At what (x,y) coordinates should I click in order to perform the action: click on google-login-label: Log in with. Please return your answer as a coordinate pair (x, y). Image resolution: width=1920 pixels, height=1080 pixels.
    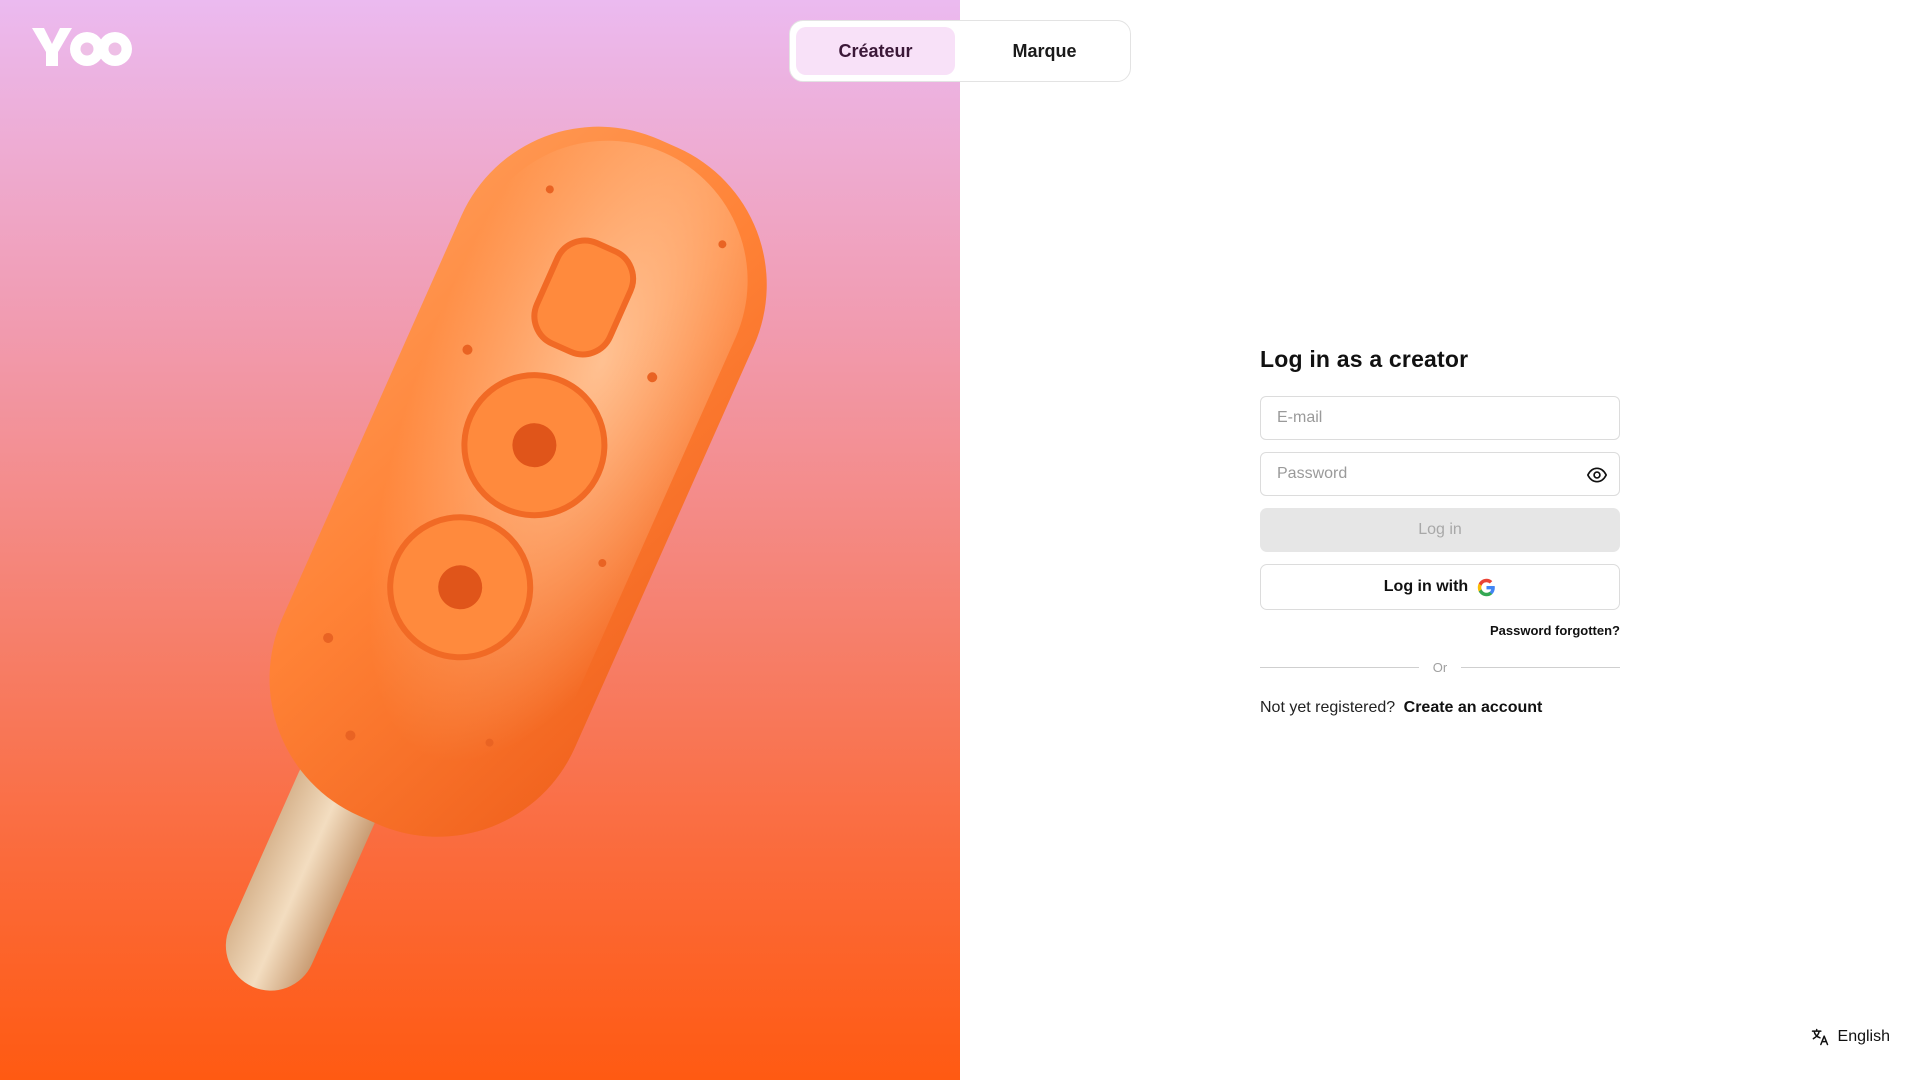
    Looking at the image, I should click on (1426, 586).